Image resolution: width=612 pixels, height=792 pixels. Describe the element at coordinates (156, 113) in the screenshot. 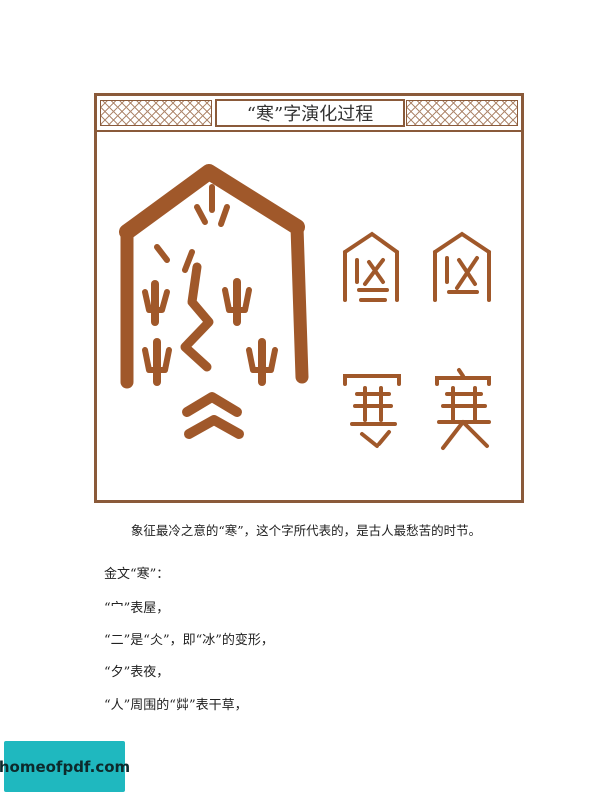

I see `decorative-hatch-left` at that location.